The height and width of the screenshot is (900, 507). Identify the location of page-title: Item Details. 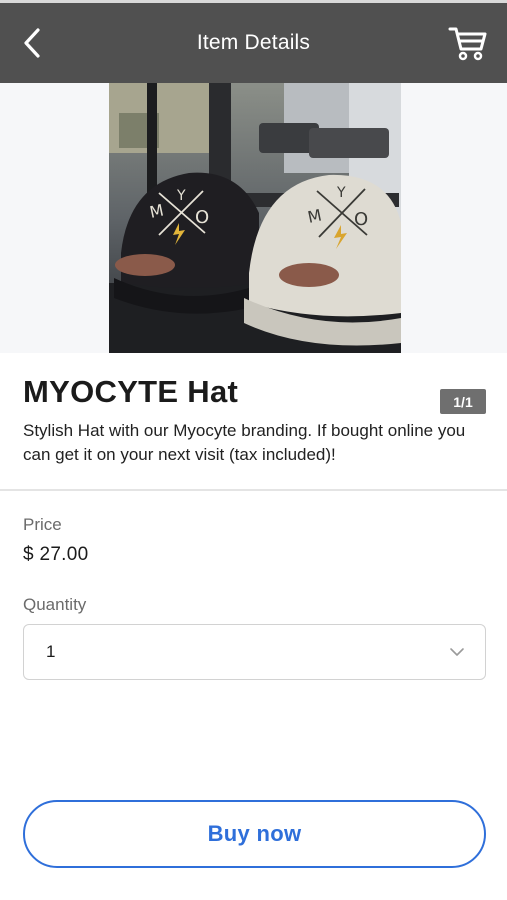
(253, 42).